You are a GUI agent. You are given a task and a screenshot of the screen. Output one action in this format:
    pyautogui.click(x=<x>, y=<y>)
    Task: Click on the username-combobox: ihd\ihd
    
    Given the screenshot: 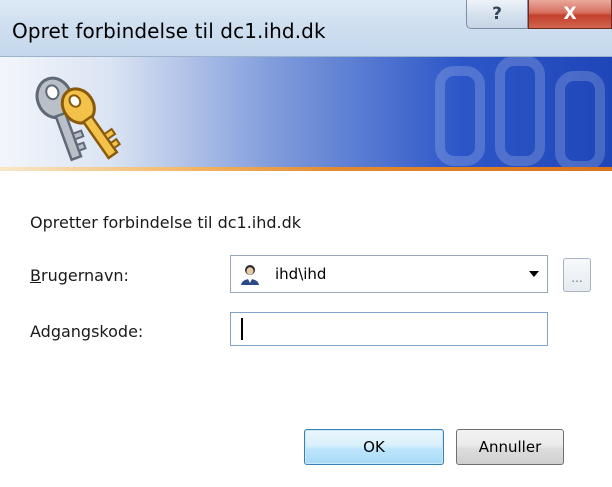 What is the action you would take?
    pyautogui.click(x=389, y=274)
    